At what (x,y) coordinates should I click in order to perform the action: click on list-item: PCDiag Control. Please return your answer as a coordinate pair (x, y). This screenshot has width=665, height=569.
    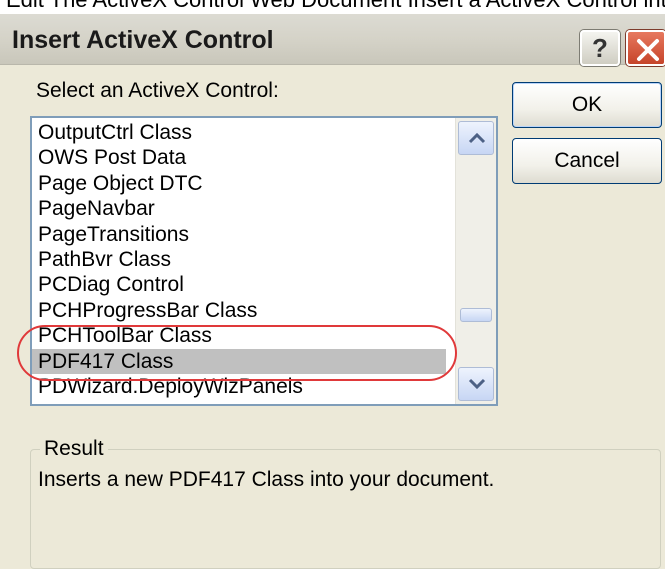
    Looking at the image, I should click on (239, 284).